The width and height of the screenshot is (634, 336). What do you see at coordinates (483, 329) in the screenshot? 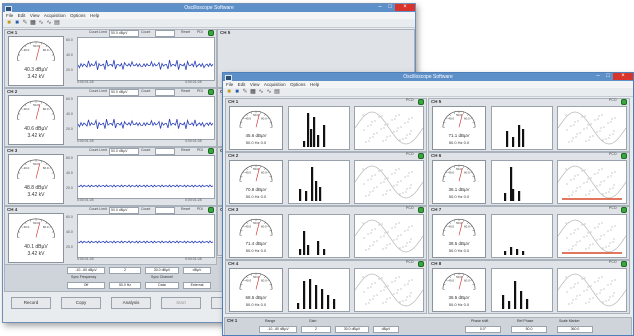
I see `phase-shift-field: 0.0°` at bounding box center [483, 329].